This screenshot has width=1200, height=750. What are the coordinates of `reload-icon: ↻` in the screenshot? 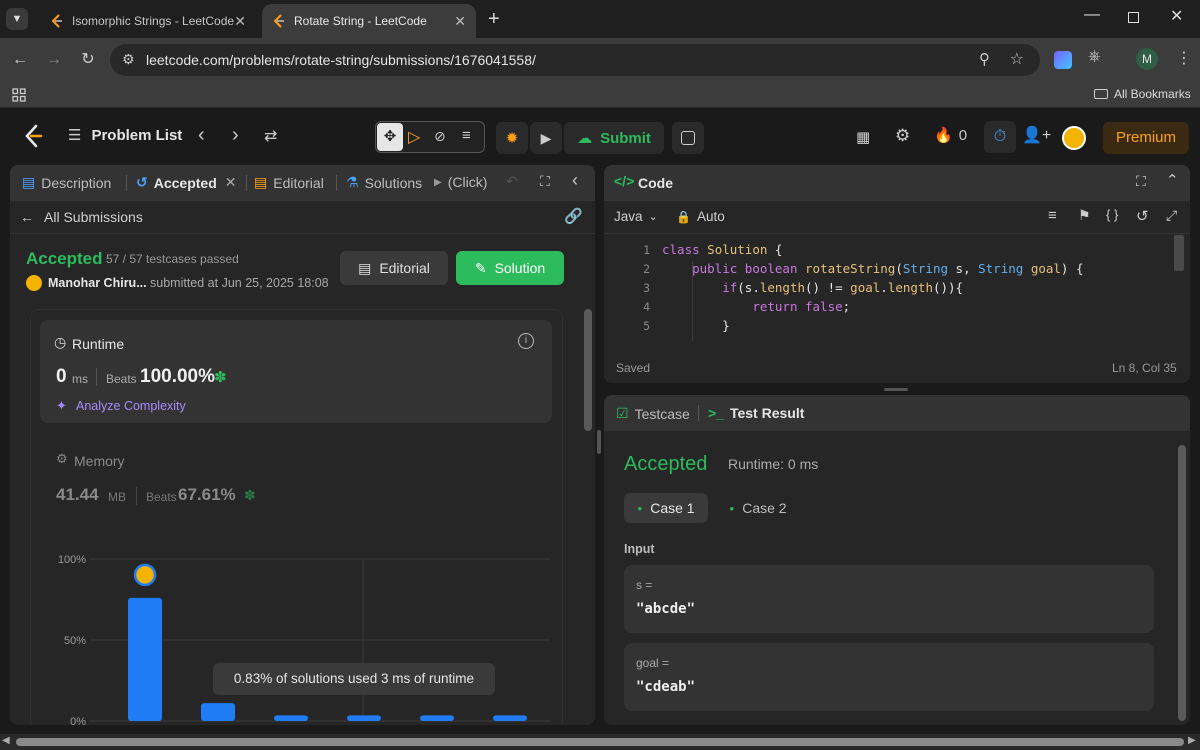 It's located at (88, 60).